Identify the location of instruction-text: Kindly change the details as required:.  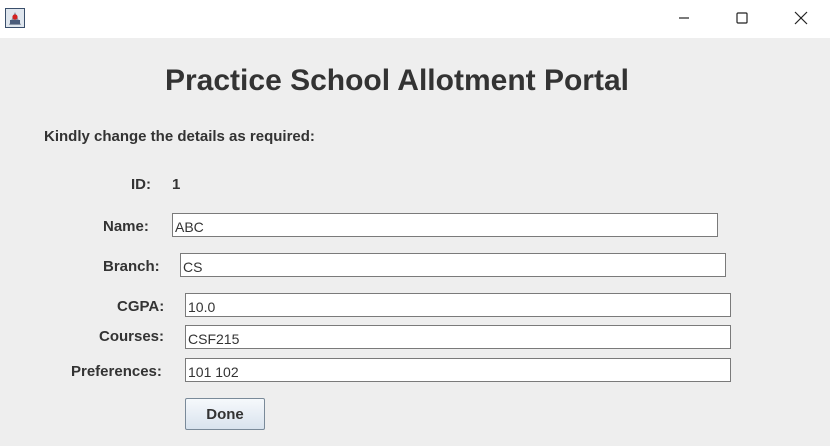
(179, 136).